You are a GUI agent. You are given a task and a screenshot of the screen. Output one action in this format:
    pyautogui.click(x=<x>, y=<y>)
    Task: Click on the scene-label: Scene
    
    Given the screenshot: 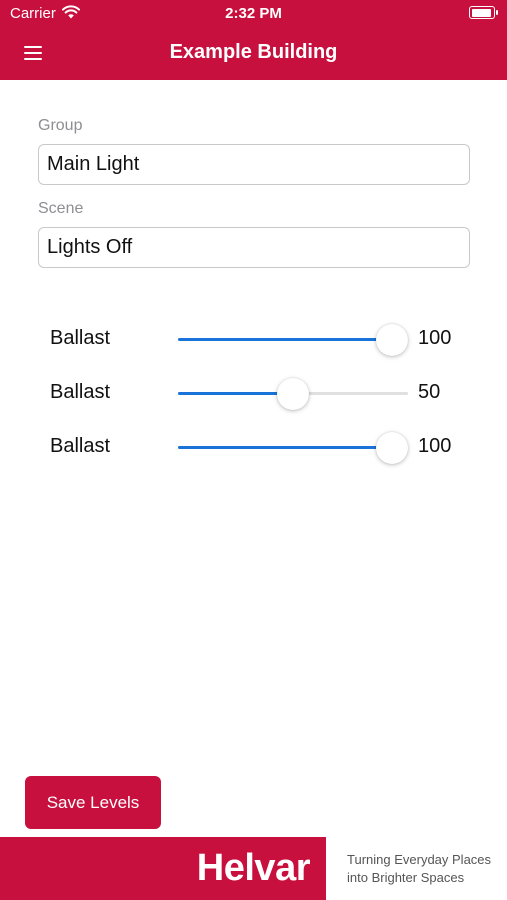 What is the action you would take?
    pyautogui.click(x=61, y=208)
    